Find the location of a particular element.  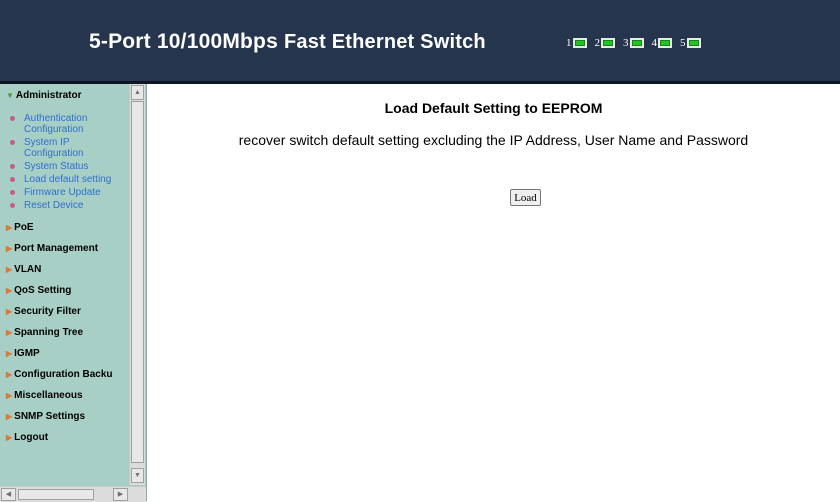

menu-item-label: Load default setting is located at coordinates (68, 179).